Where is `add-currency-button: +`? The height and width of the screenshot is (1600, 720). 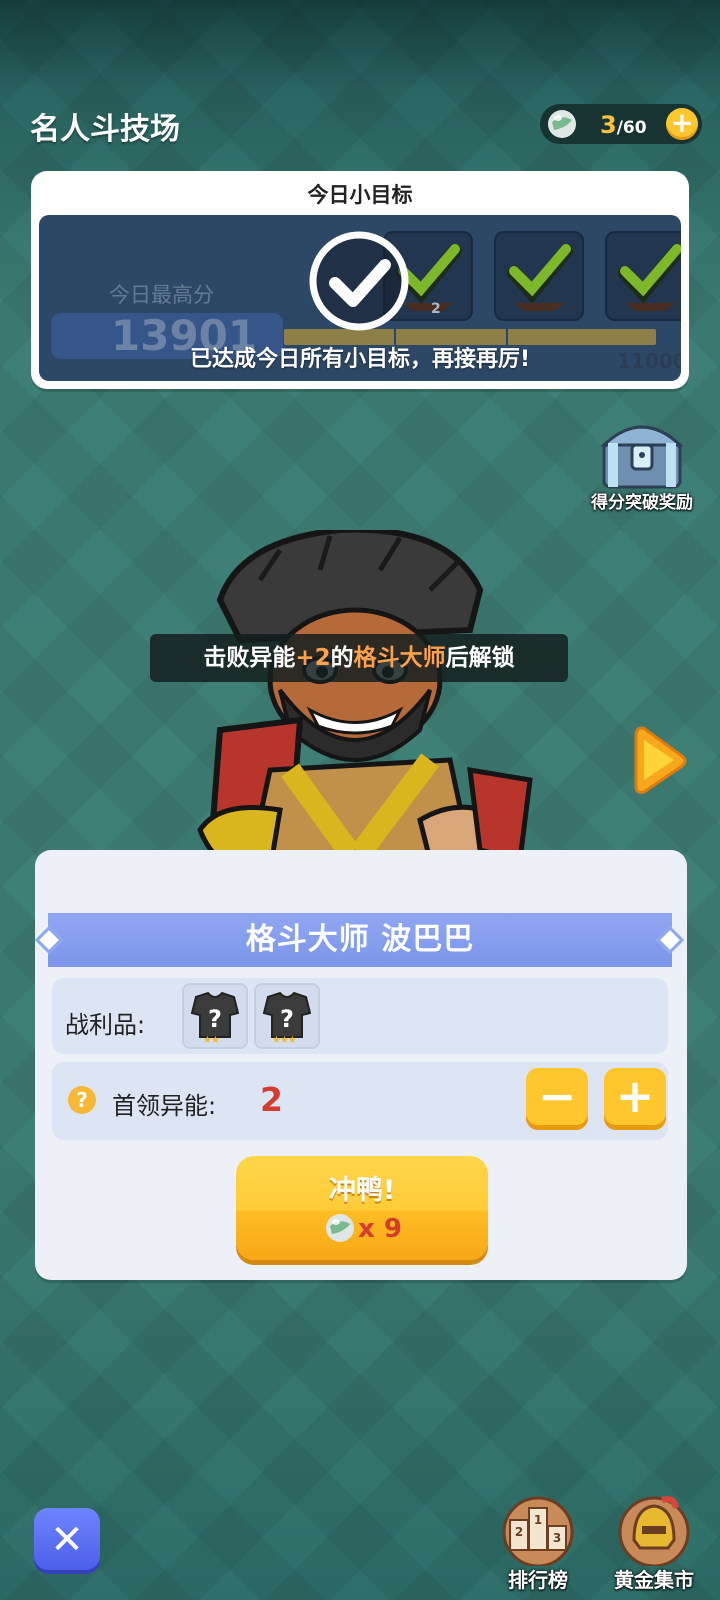 add-currency-button: + is located at coordinates (682, 124).